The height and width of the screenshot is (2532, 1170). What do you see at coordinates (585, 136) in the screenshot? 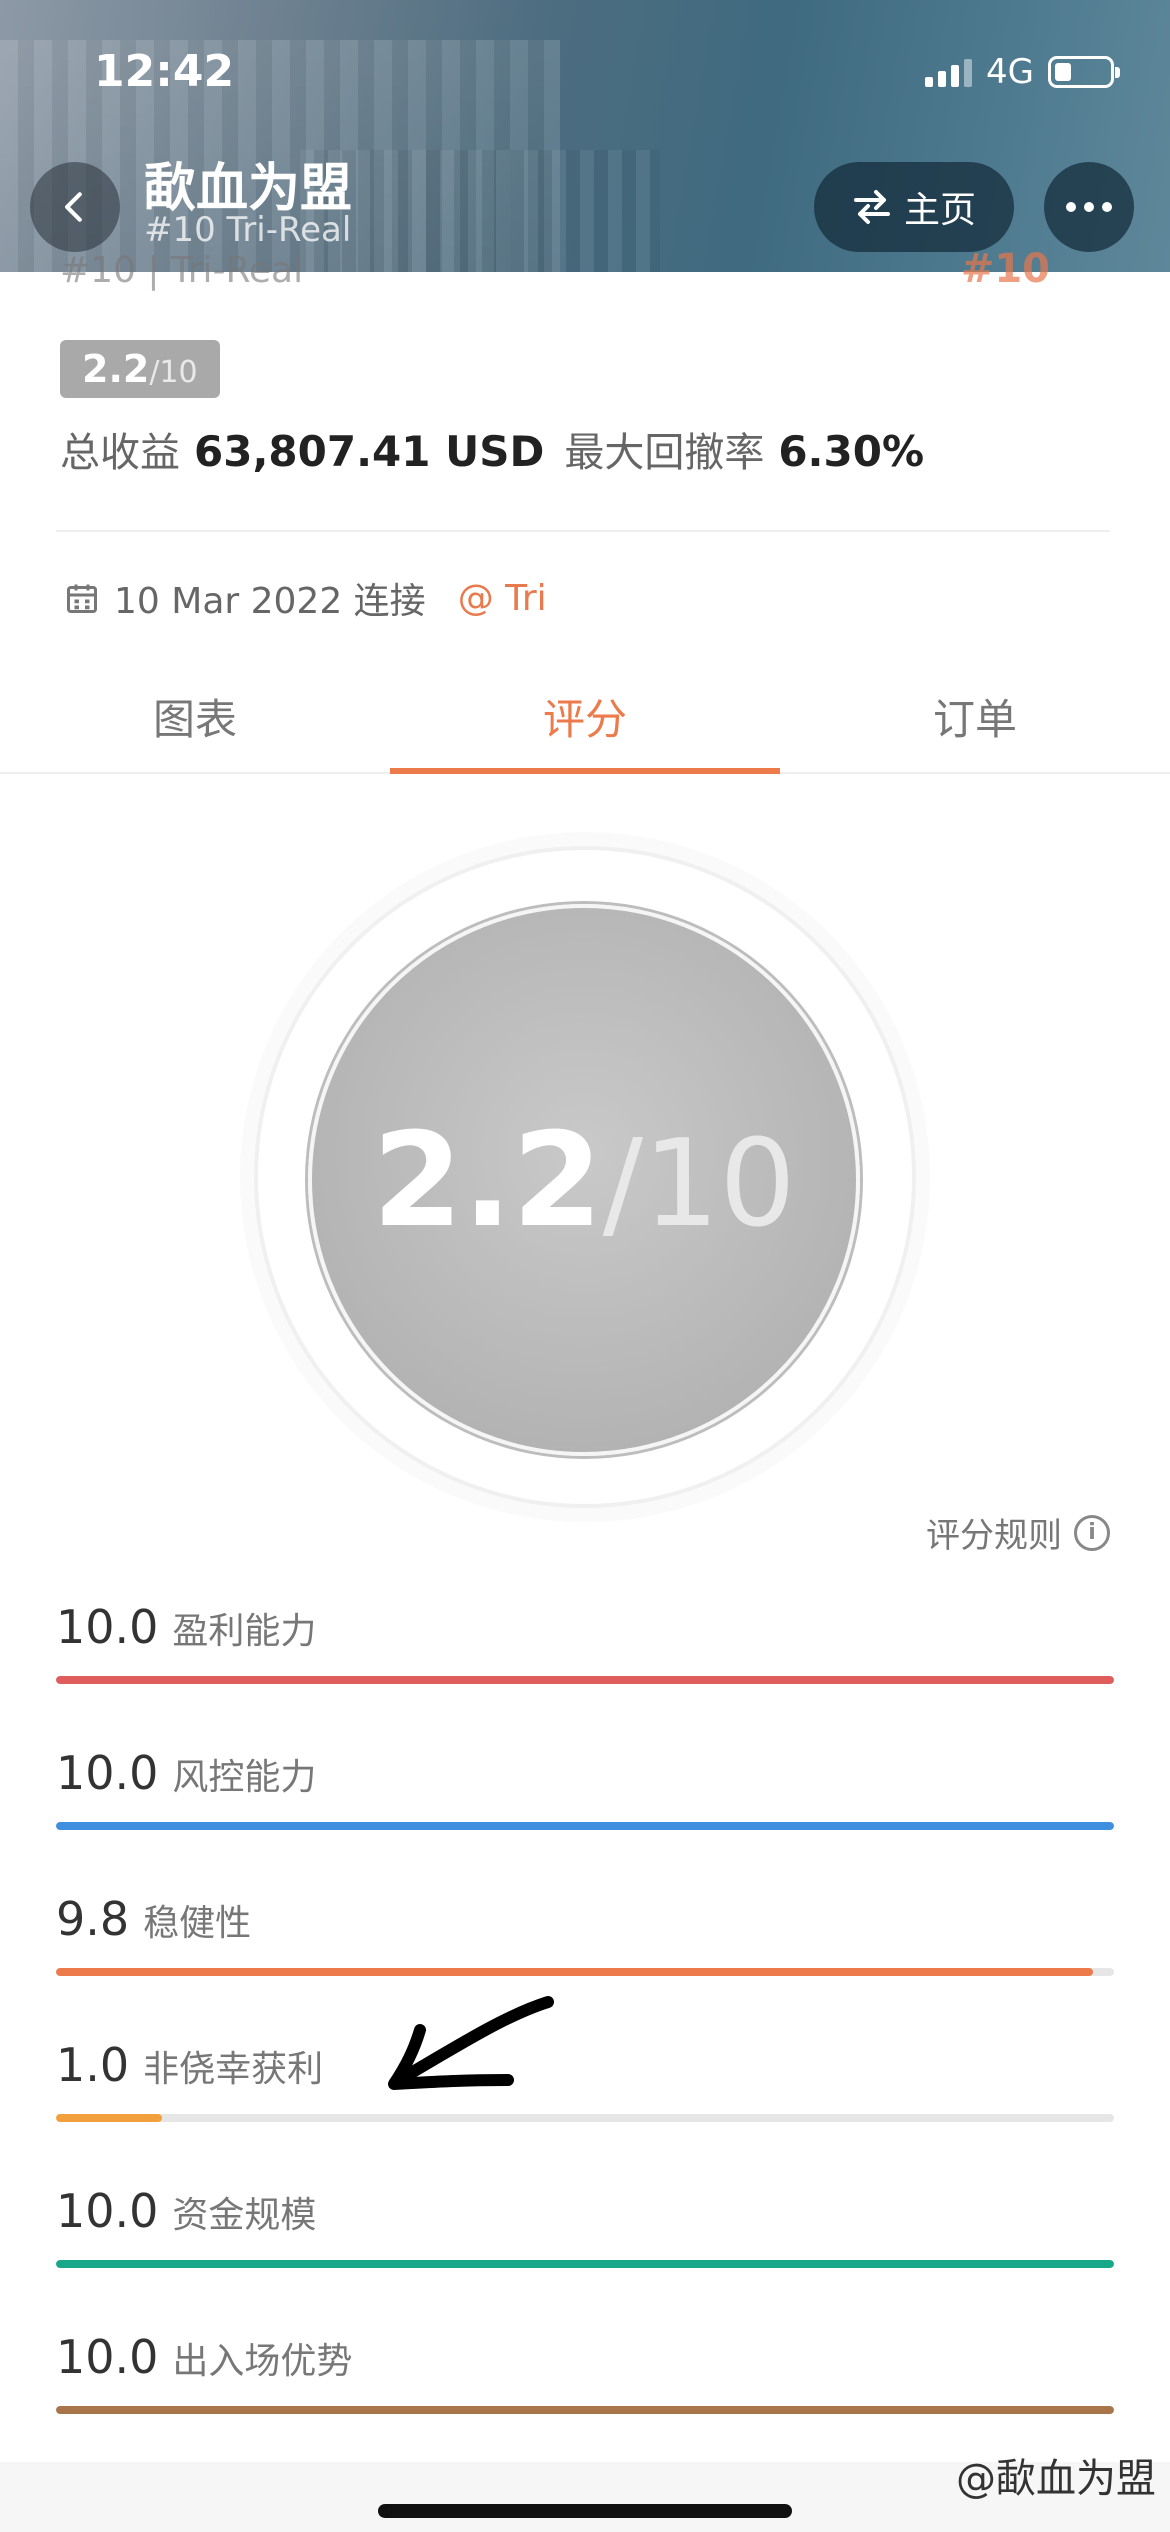
I see `header: 12:42 4G 歃血为盟 #10 Tri-Real 主页` at bounding box center [585, 136].